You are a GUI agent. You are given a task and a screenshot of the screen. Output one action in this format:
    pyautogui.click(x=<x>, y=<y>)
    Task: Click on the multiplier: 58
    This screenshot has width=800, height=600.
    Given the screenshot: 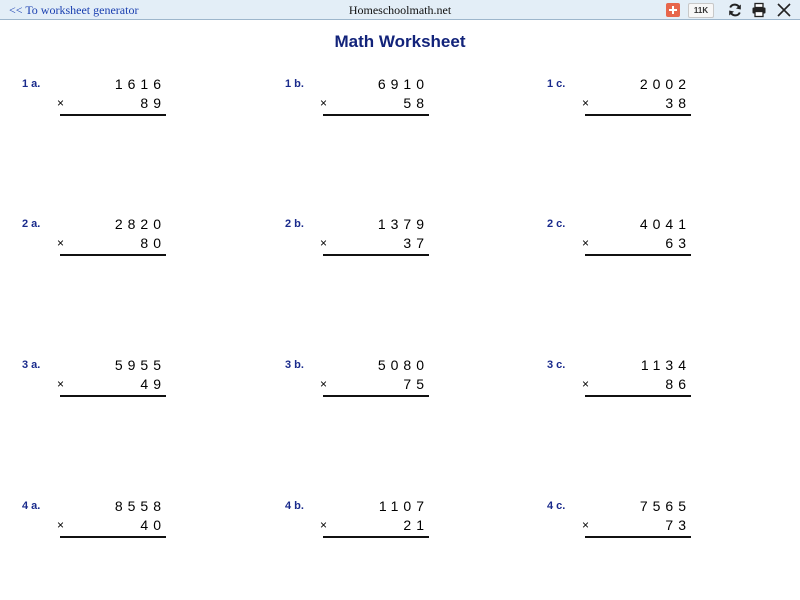 What is the action you would take?
    pyautogui.click(x=416, y=103)
    